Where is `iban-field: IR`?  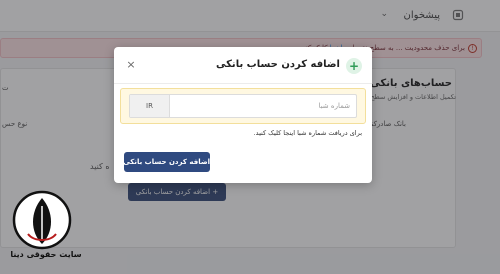
iban-field: IR is located at coordinates (243, 106).